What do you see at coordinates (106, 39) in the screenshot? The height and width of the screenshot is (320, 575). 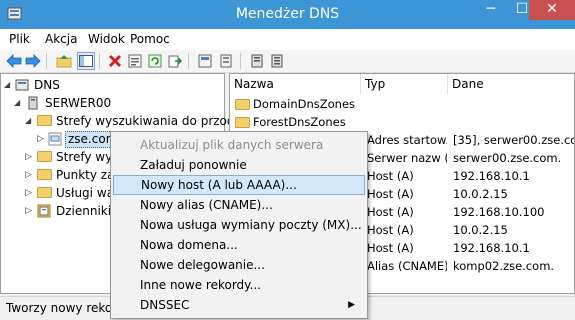 I see `menu-widok: Widok` at bounding box center [106, 39].